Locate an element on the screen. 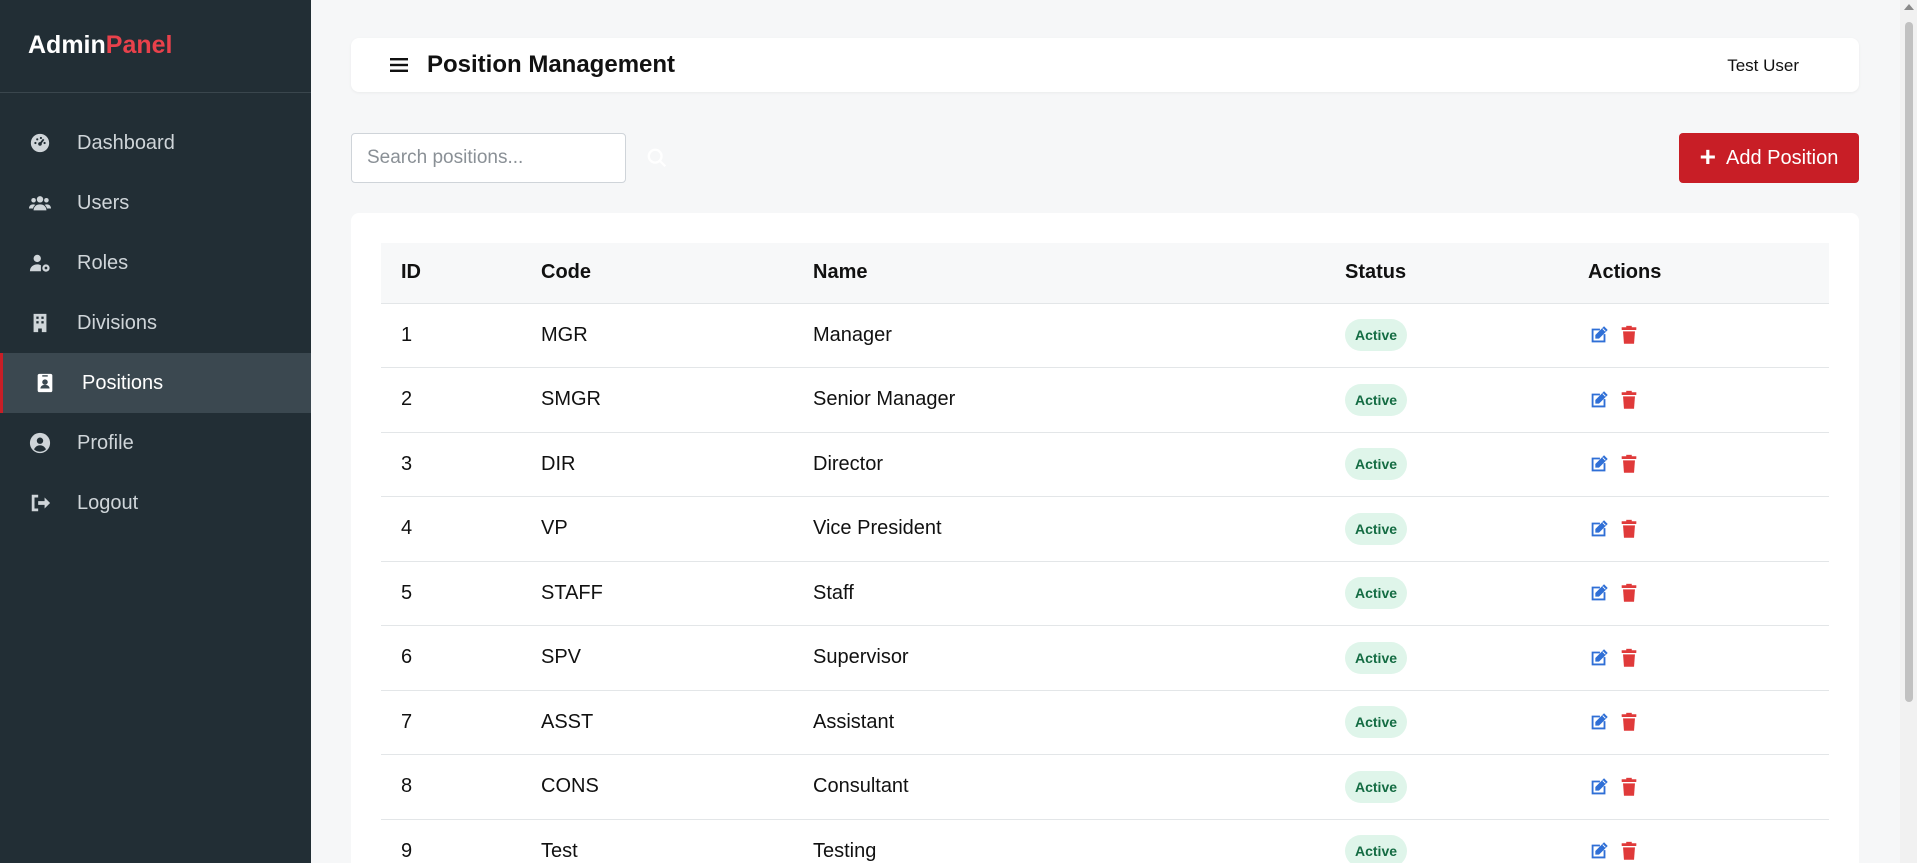 Image resolution: width=1917 pixels, height=863 pixels. cell-name: Manager is located at coordinates (1059, 335).